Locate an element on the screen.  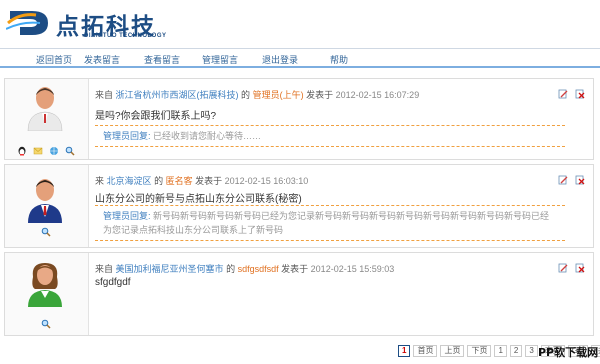
author-name: 匿名客 is located at coordinates (179, 181).